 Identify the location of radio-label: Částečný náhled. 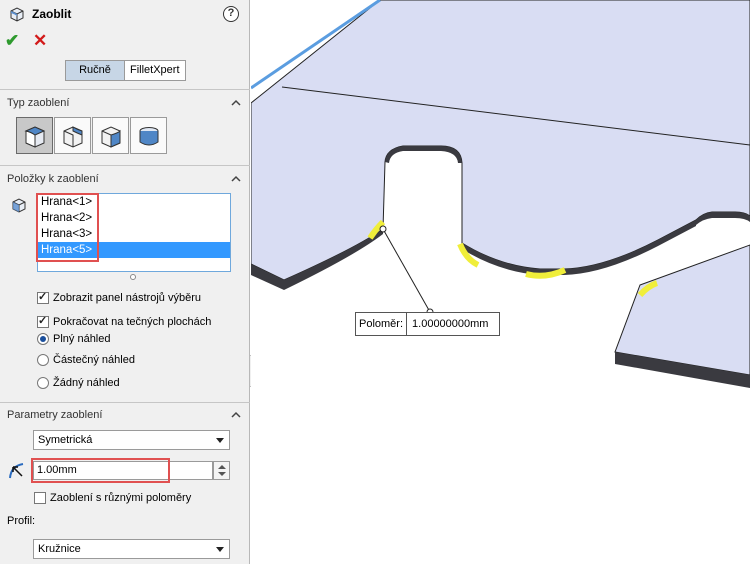
(94, 360).